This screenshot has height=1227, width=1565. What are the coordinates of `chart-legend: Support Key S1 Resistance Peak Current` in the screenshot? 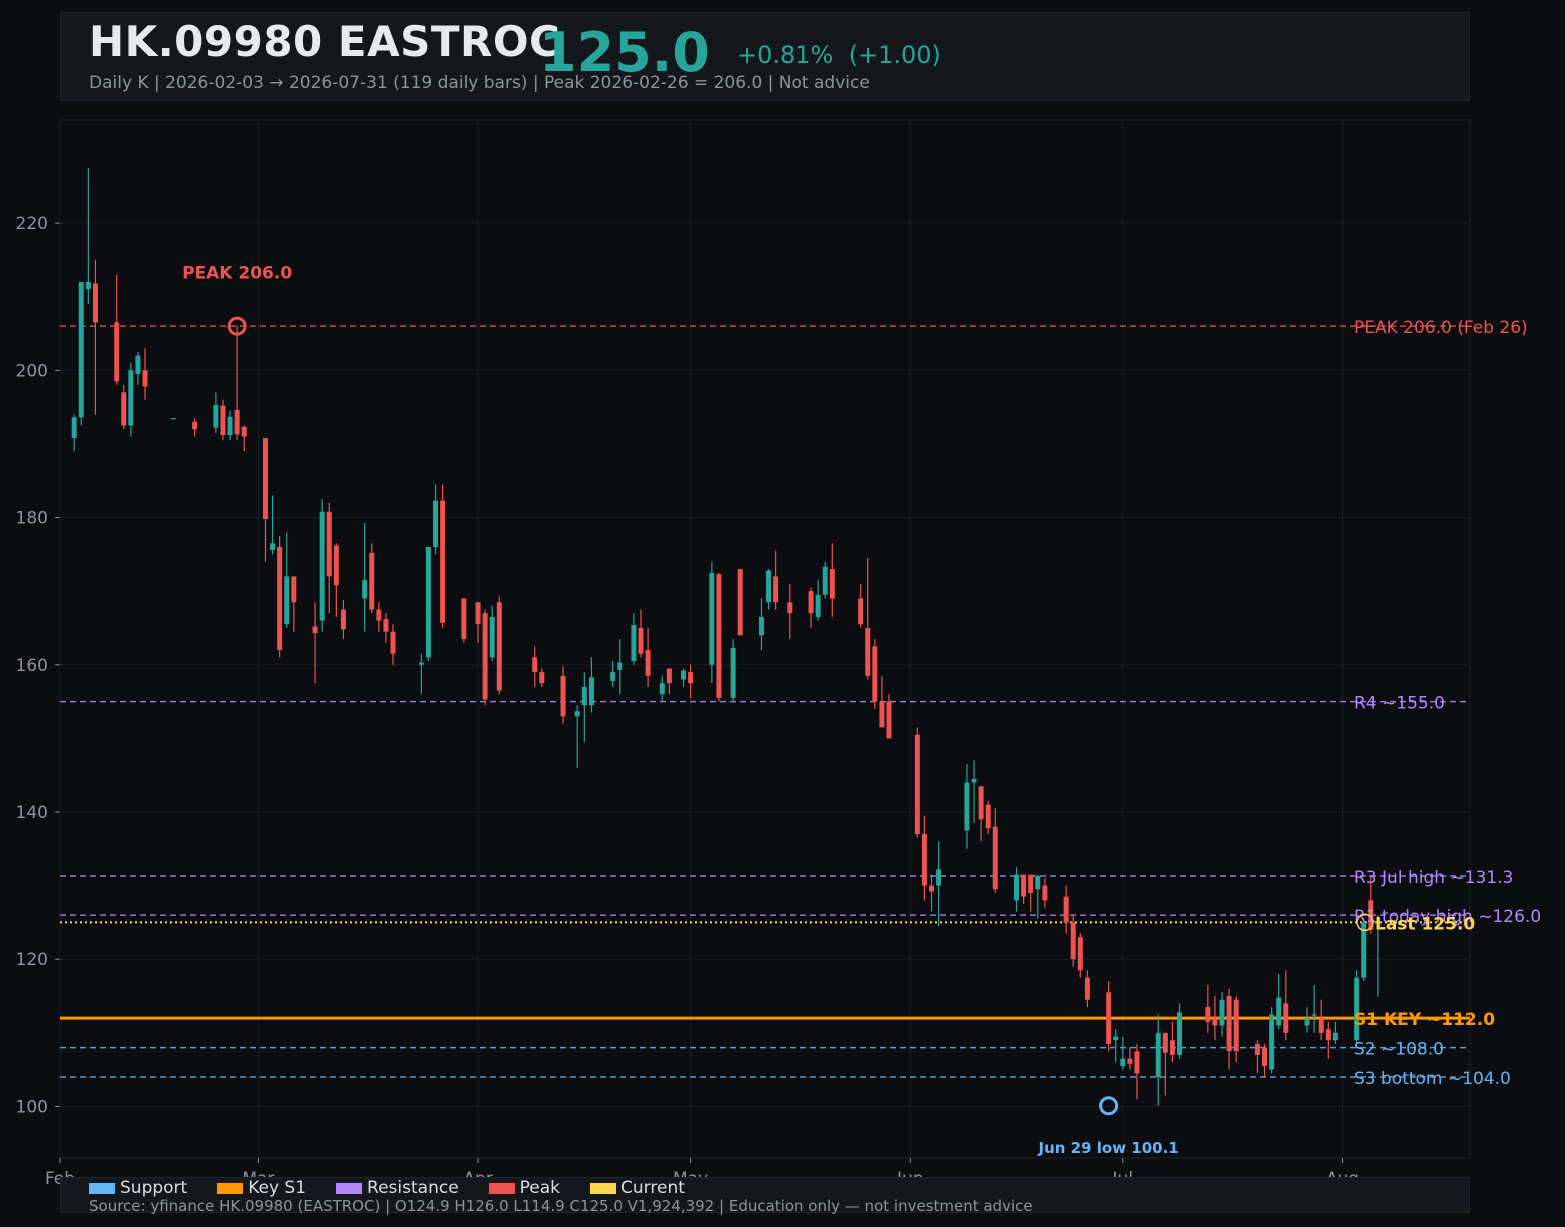 It's located at (402, 1188).